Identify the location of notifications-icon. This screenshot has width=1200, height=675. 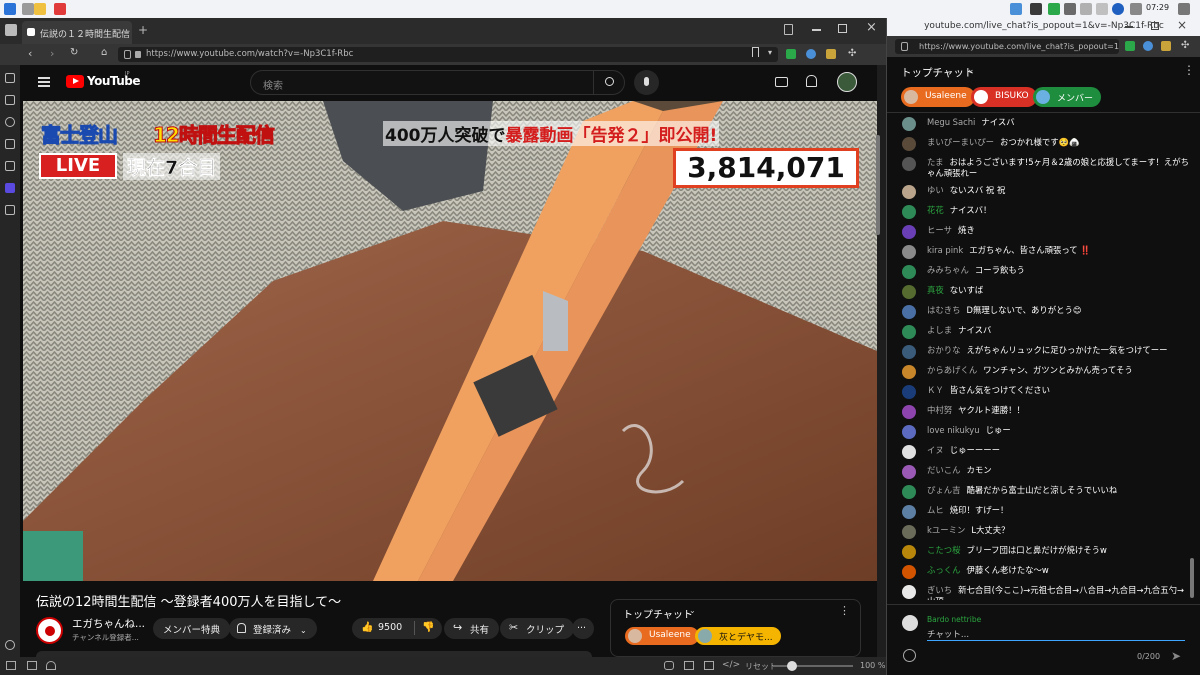
(811, 81).